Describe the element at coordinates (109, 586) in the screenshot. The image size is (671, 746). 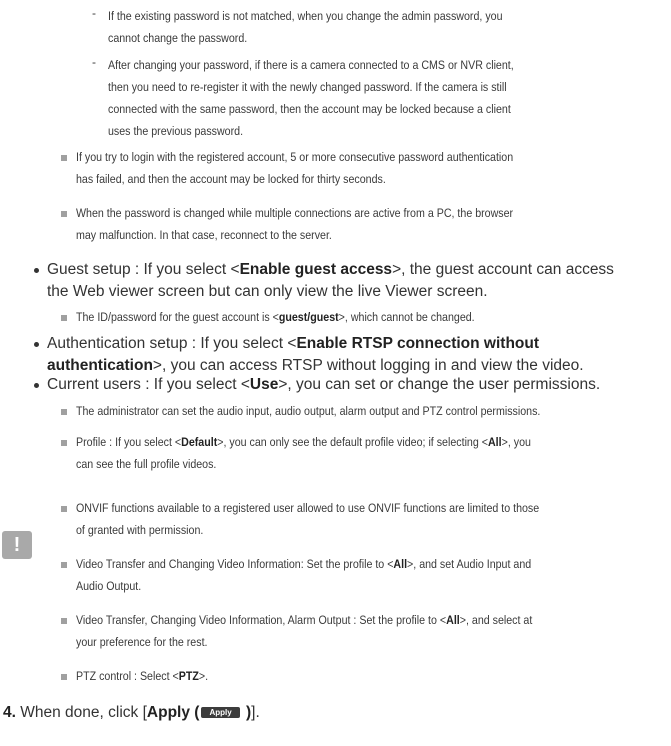
I see `caution-note-2-line-2: Audio Output.` at that location.